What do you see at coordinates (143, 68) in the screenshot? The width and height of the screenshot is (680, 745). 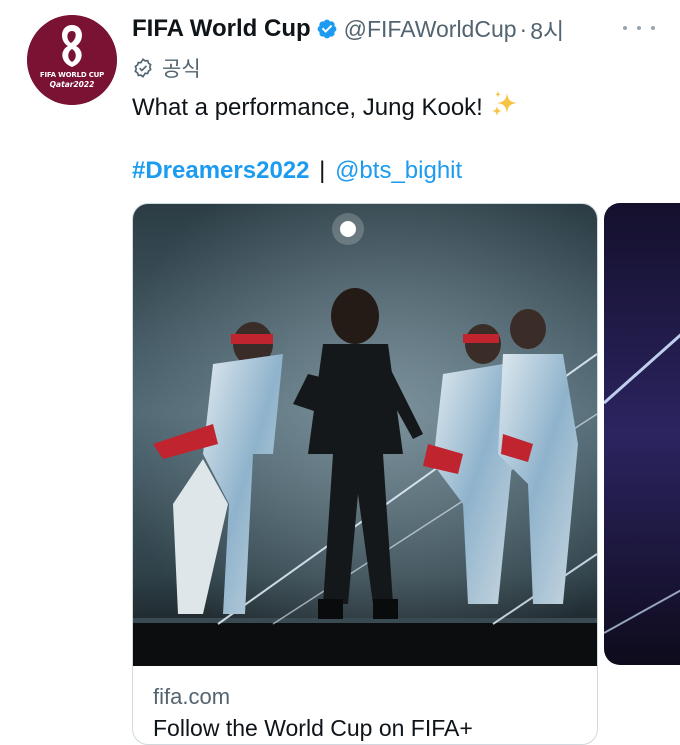 I see `official-badge-icon` at bounding box center [143, 68].